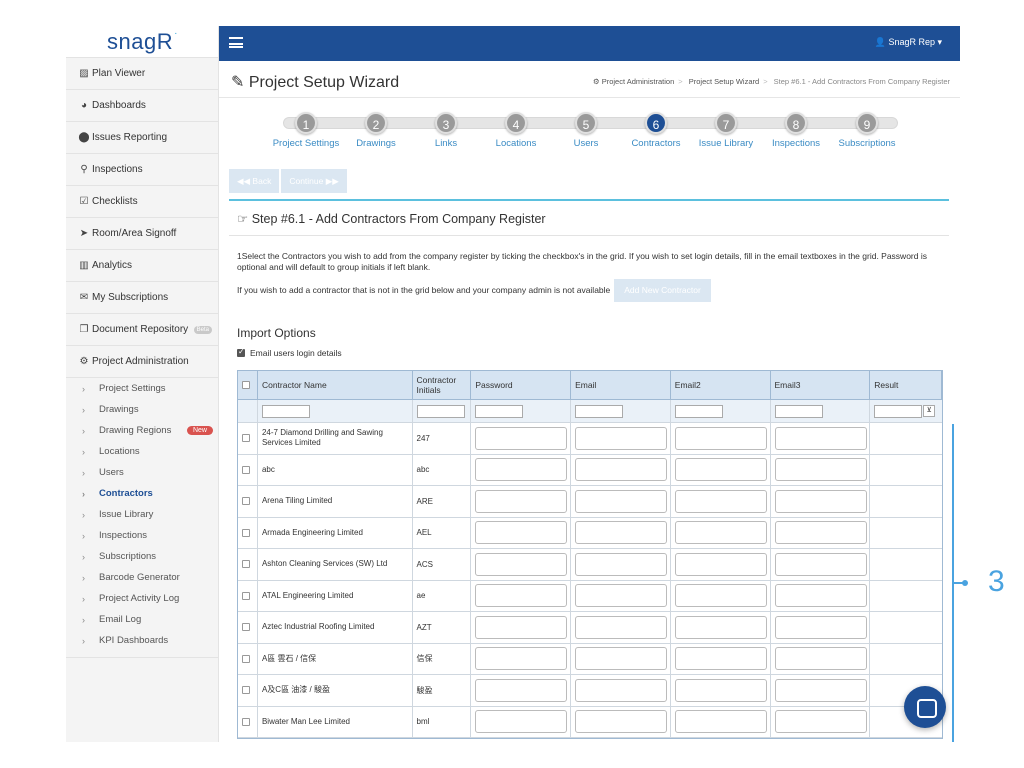  Describe the element at coordinates (142, 202) in the screenshot. I see `sidebar-item: ☑ Checklists` at that location.